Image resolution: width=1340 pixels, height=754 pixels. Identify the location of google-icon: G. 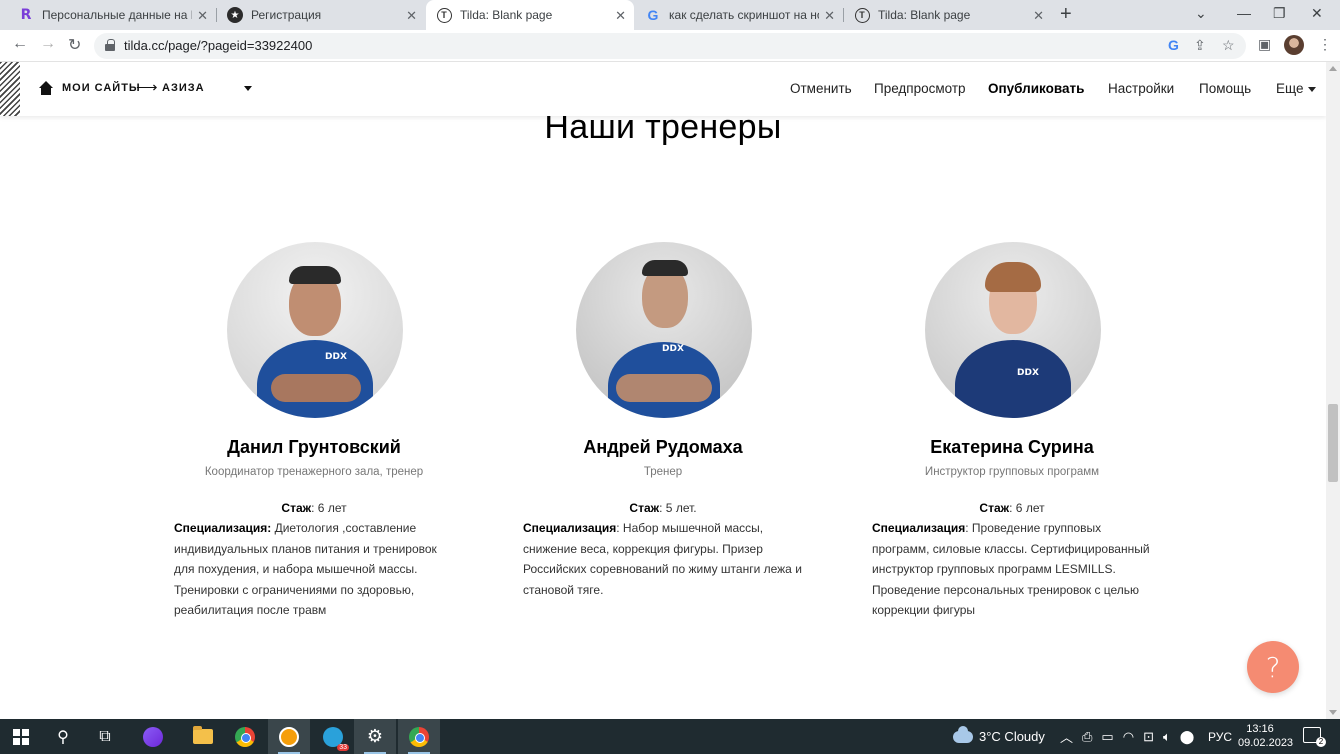
(653, 15).